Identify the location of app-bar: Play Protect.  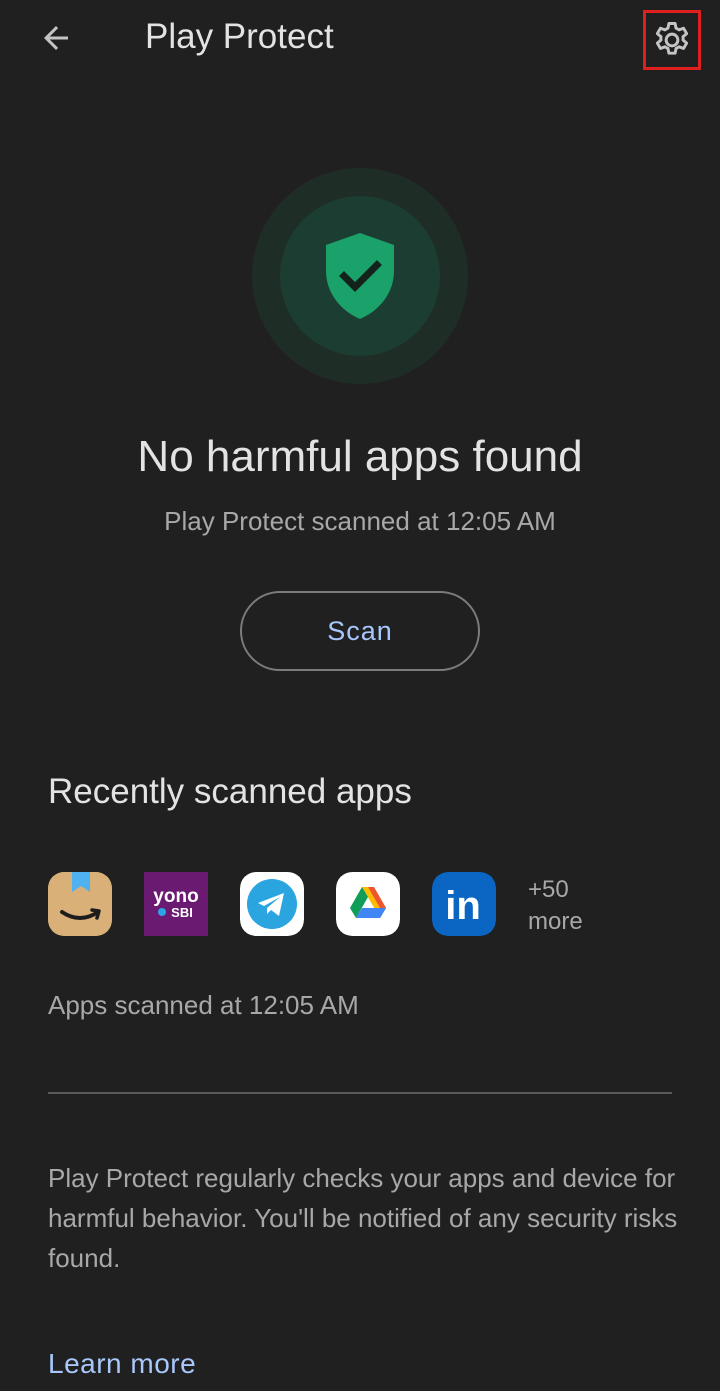
(360, 40).